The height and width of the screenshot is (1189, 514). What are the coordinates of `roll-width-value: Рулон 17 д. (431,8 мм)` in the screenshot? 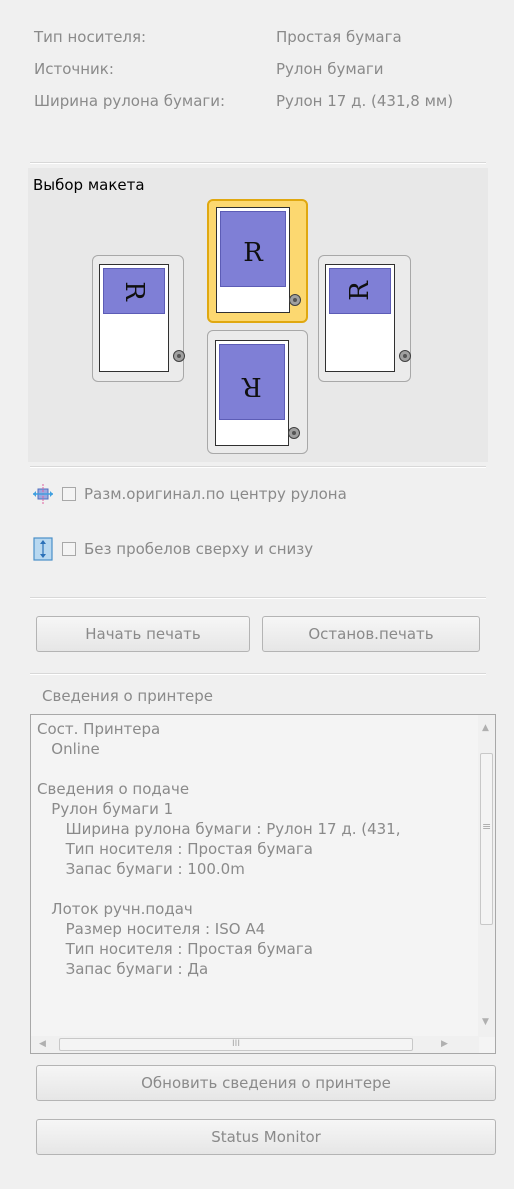 It's located at (365, 101).